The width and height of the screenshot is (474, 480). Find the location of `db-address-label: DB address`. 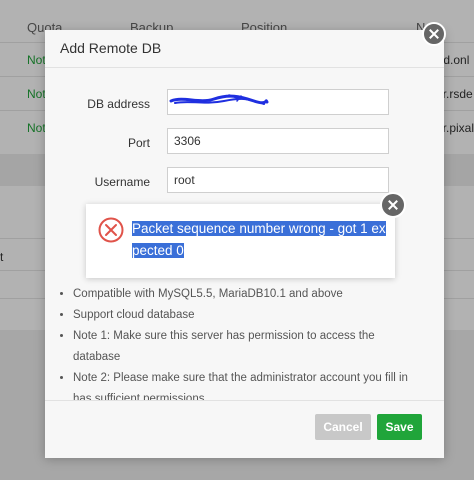

db-address-label: DB address is located at coordinates (118, 104).